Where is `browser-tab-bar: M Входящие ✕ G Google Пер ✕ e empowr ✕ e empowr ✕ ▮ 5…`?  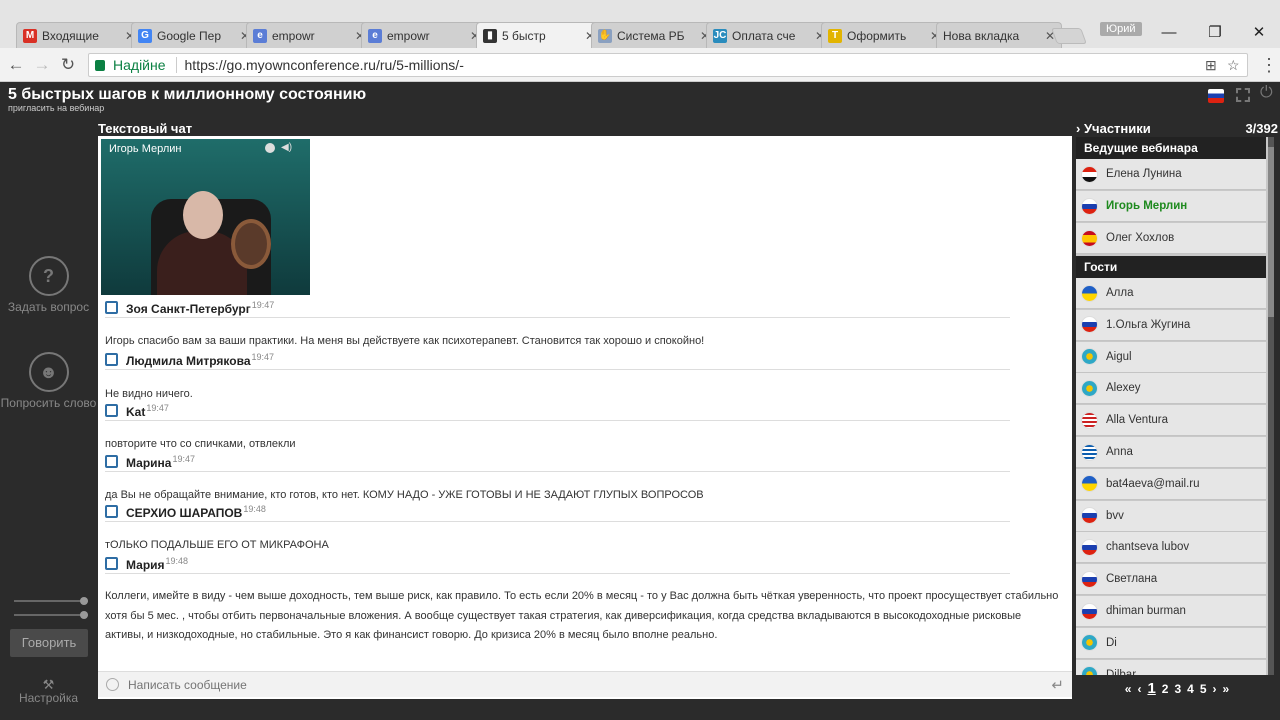 browser-tab-bar: M Входящие ✕ G Google Пер ✕ e empowr ✕ e empowr ✕ ▮ 5… is located at coordinates (640, 24).